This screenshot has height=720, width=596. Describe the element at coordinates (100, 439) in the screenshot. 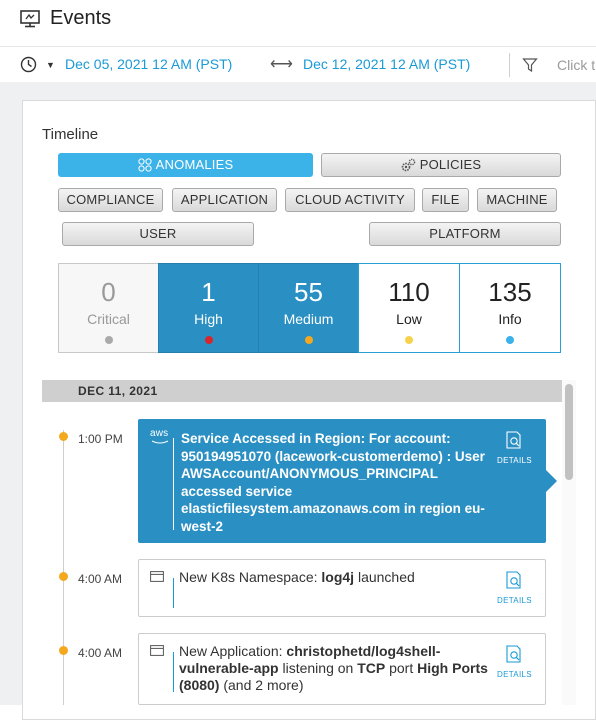

I see `event-time: 1:00 PM` at that location.